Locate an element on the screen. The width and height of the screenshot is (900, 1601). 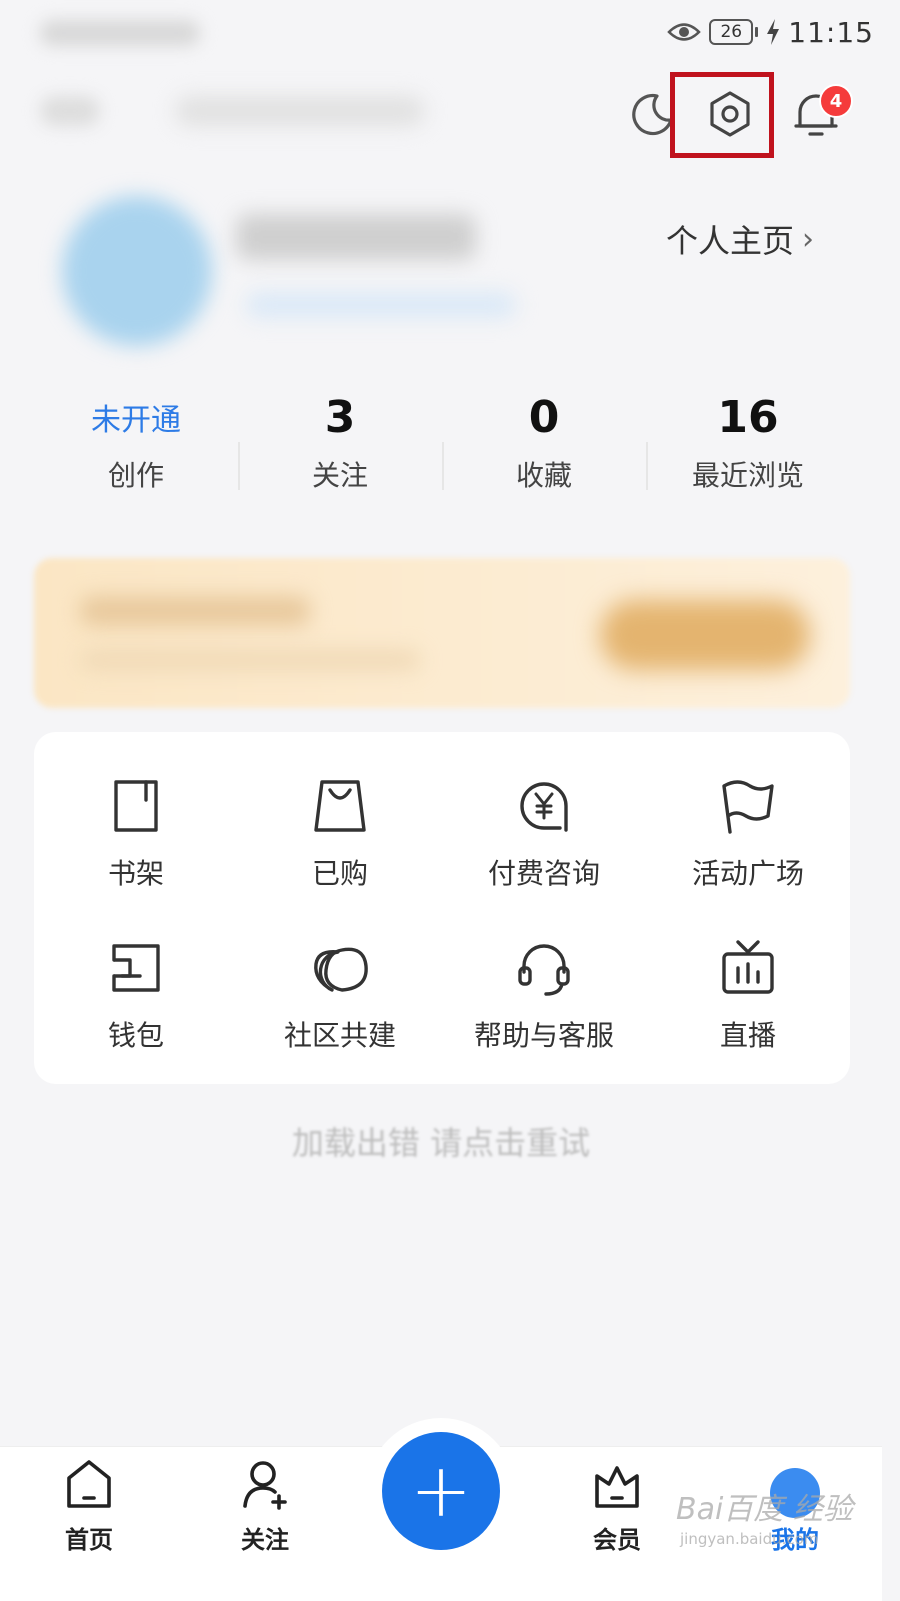
grid-item-label: 付费咨询 is located at coordinates (543, 873).